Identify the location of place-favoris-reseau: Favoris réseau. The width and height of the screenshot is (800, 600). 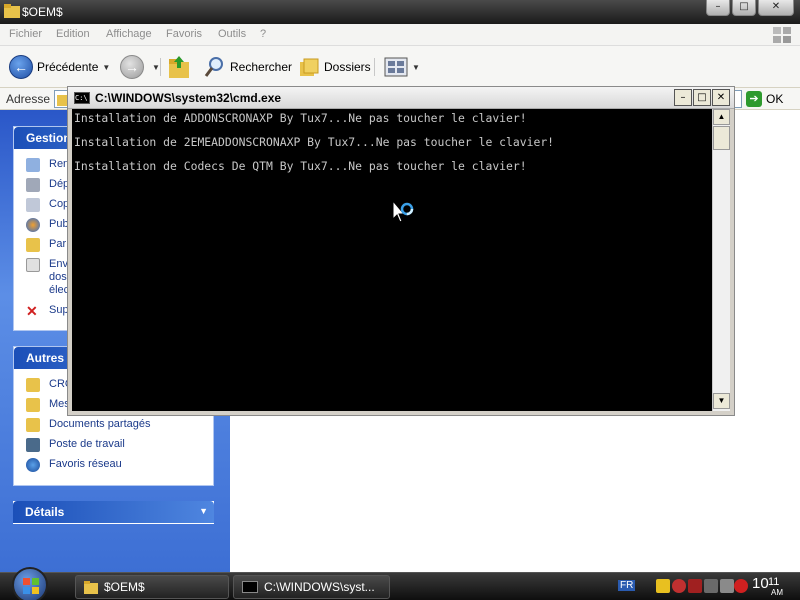
(113, 465).